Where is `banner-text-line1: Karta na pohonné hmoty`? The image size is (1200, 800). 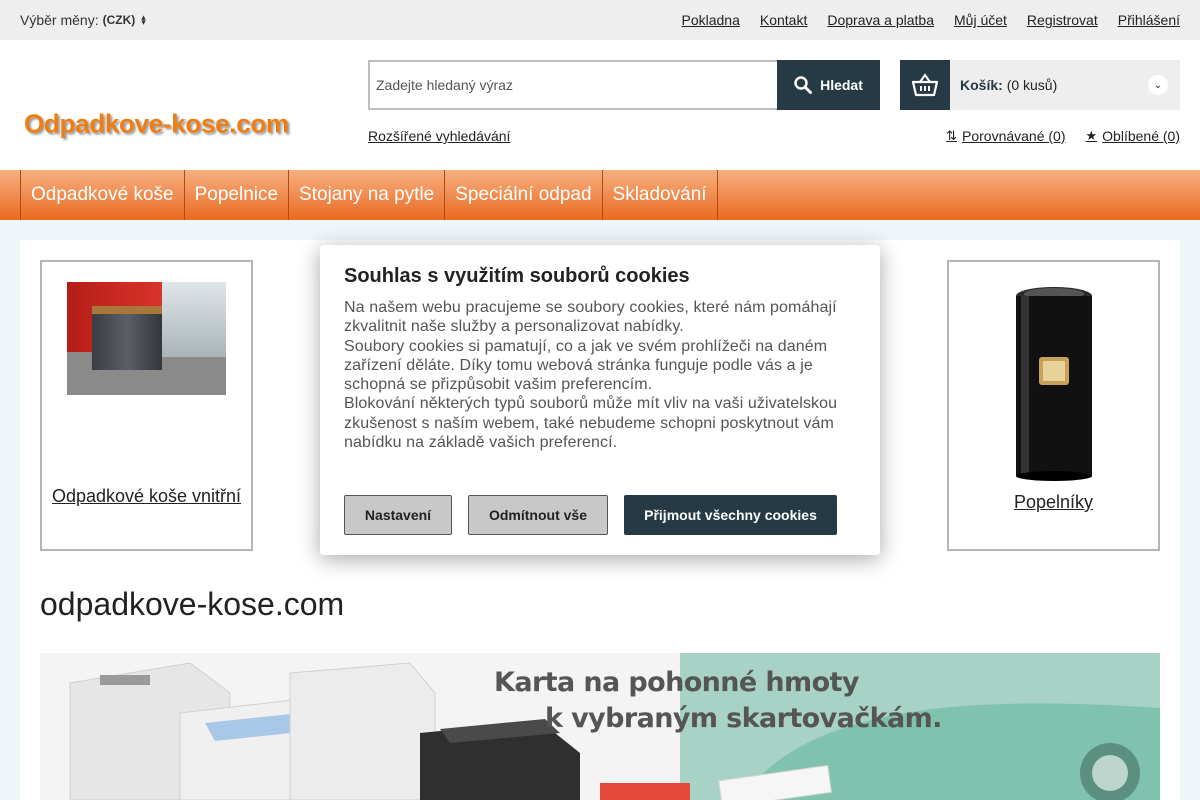 banner-text-line1: Karta na pohonné hmoty is located at coordinates (676, 682).